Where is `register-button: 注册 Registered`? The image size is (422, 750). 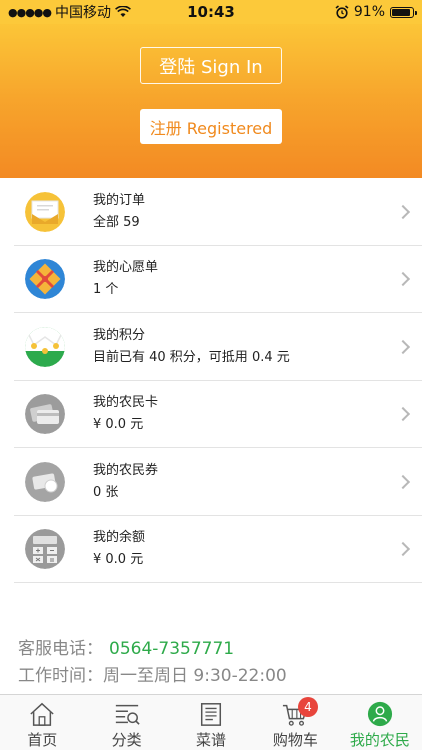
register-button: 注册 Registered is located at coordinates (211, 126).